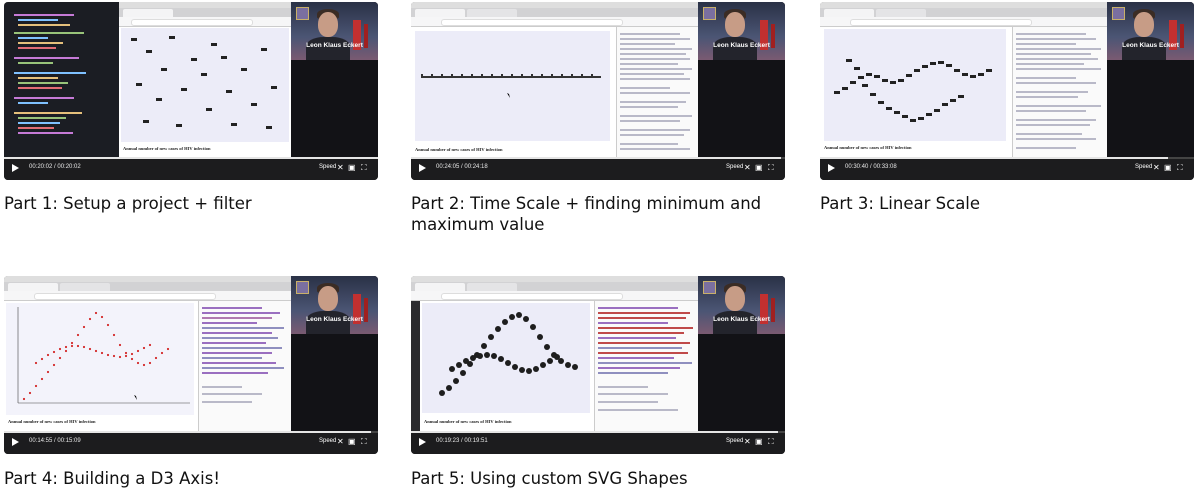 This screenshot has height=501, width=1200. I want to click on time-display: 00:14:55 / 00:15:09, so click(55, 441).